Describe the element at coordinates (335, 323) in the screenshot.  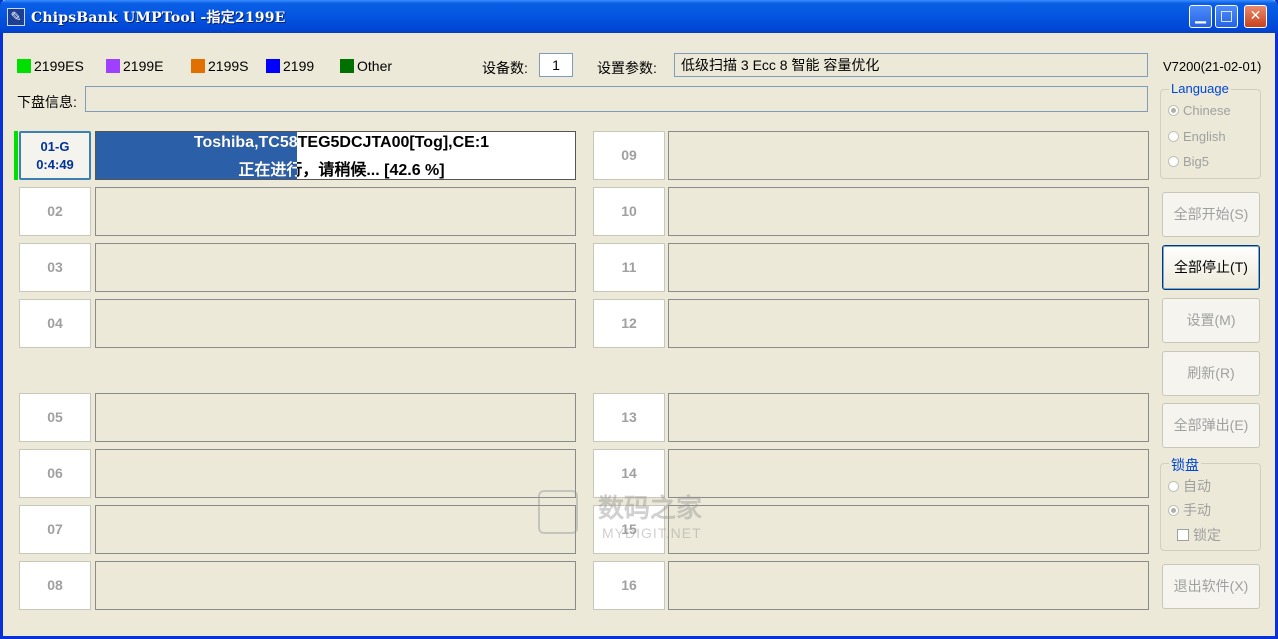
I see `slot-04-status` at that location.